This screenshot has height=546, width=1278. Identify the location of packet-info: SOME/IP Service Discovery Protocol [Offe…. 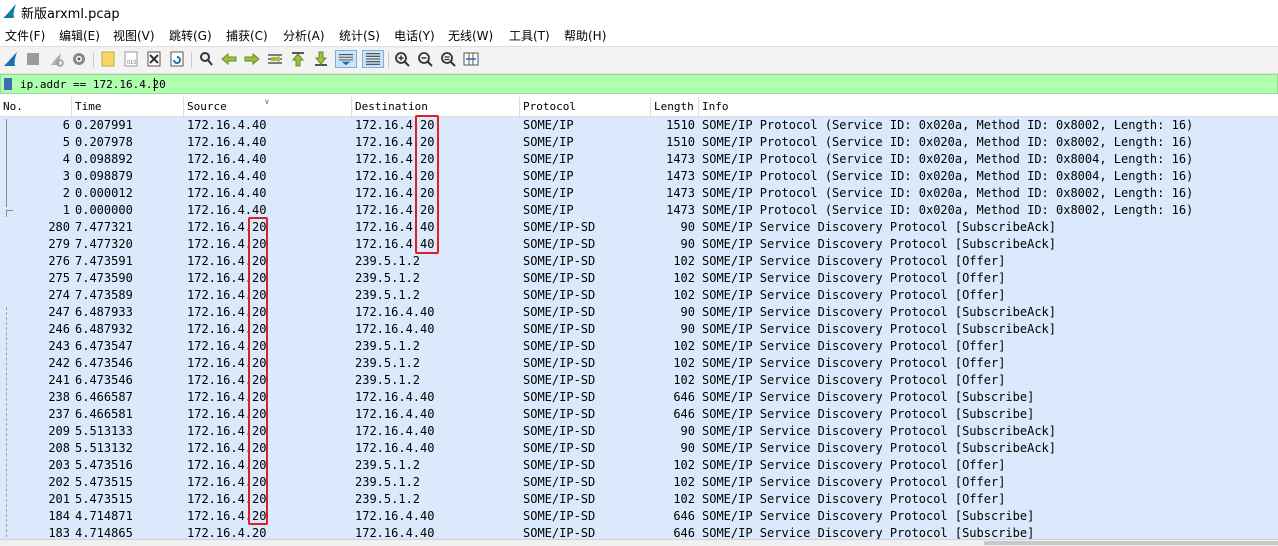
(854, 363).